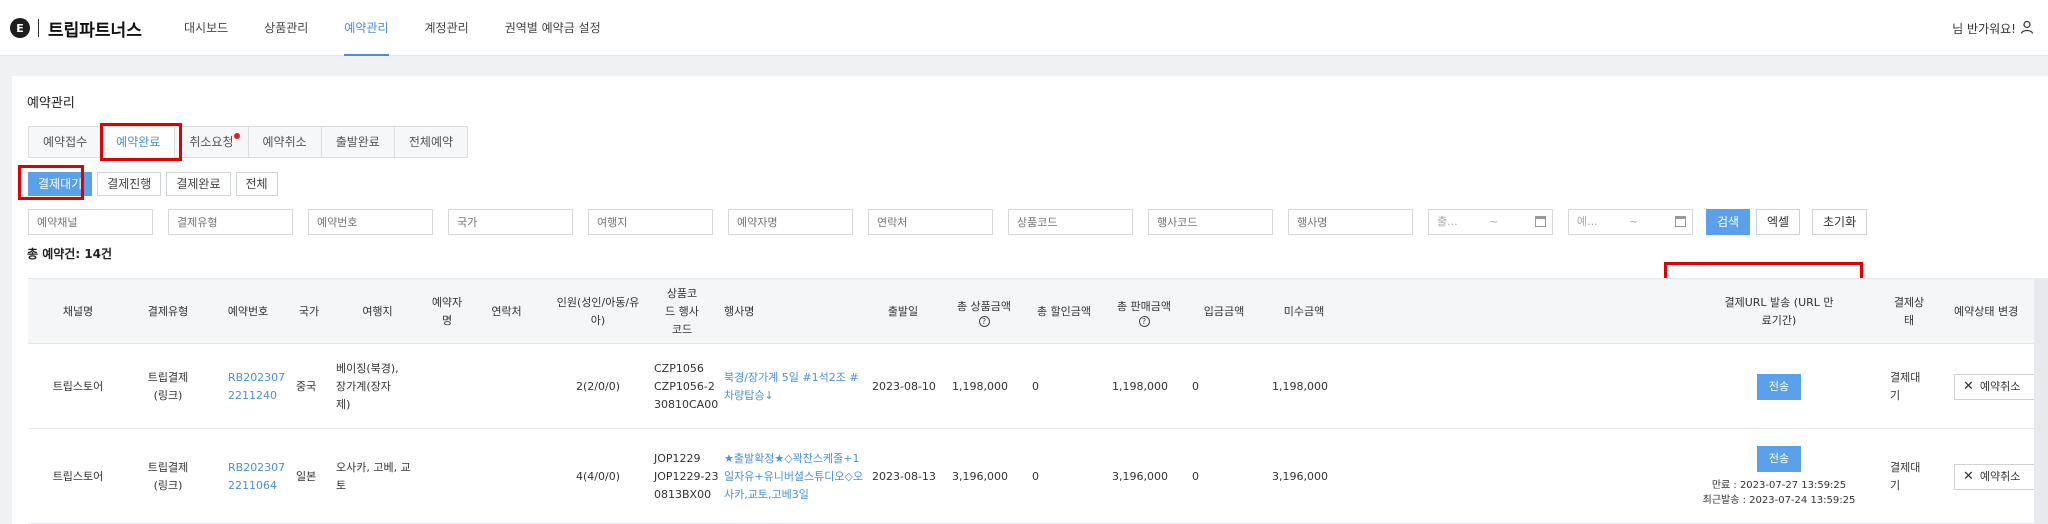 The height and width of the screenshot is (524, 2048). I want to click on nav-dashboard: 대시보드, so click(206, 28).